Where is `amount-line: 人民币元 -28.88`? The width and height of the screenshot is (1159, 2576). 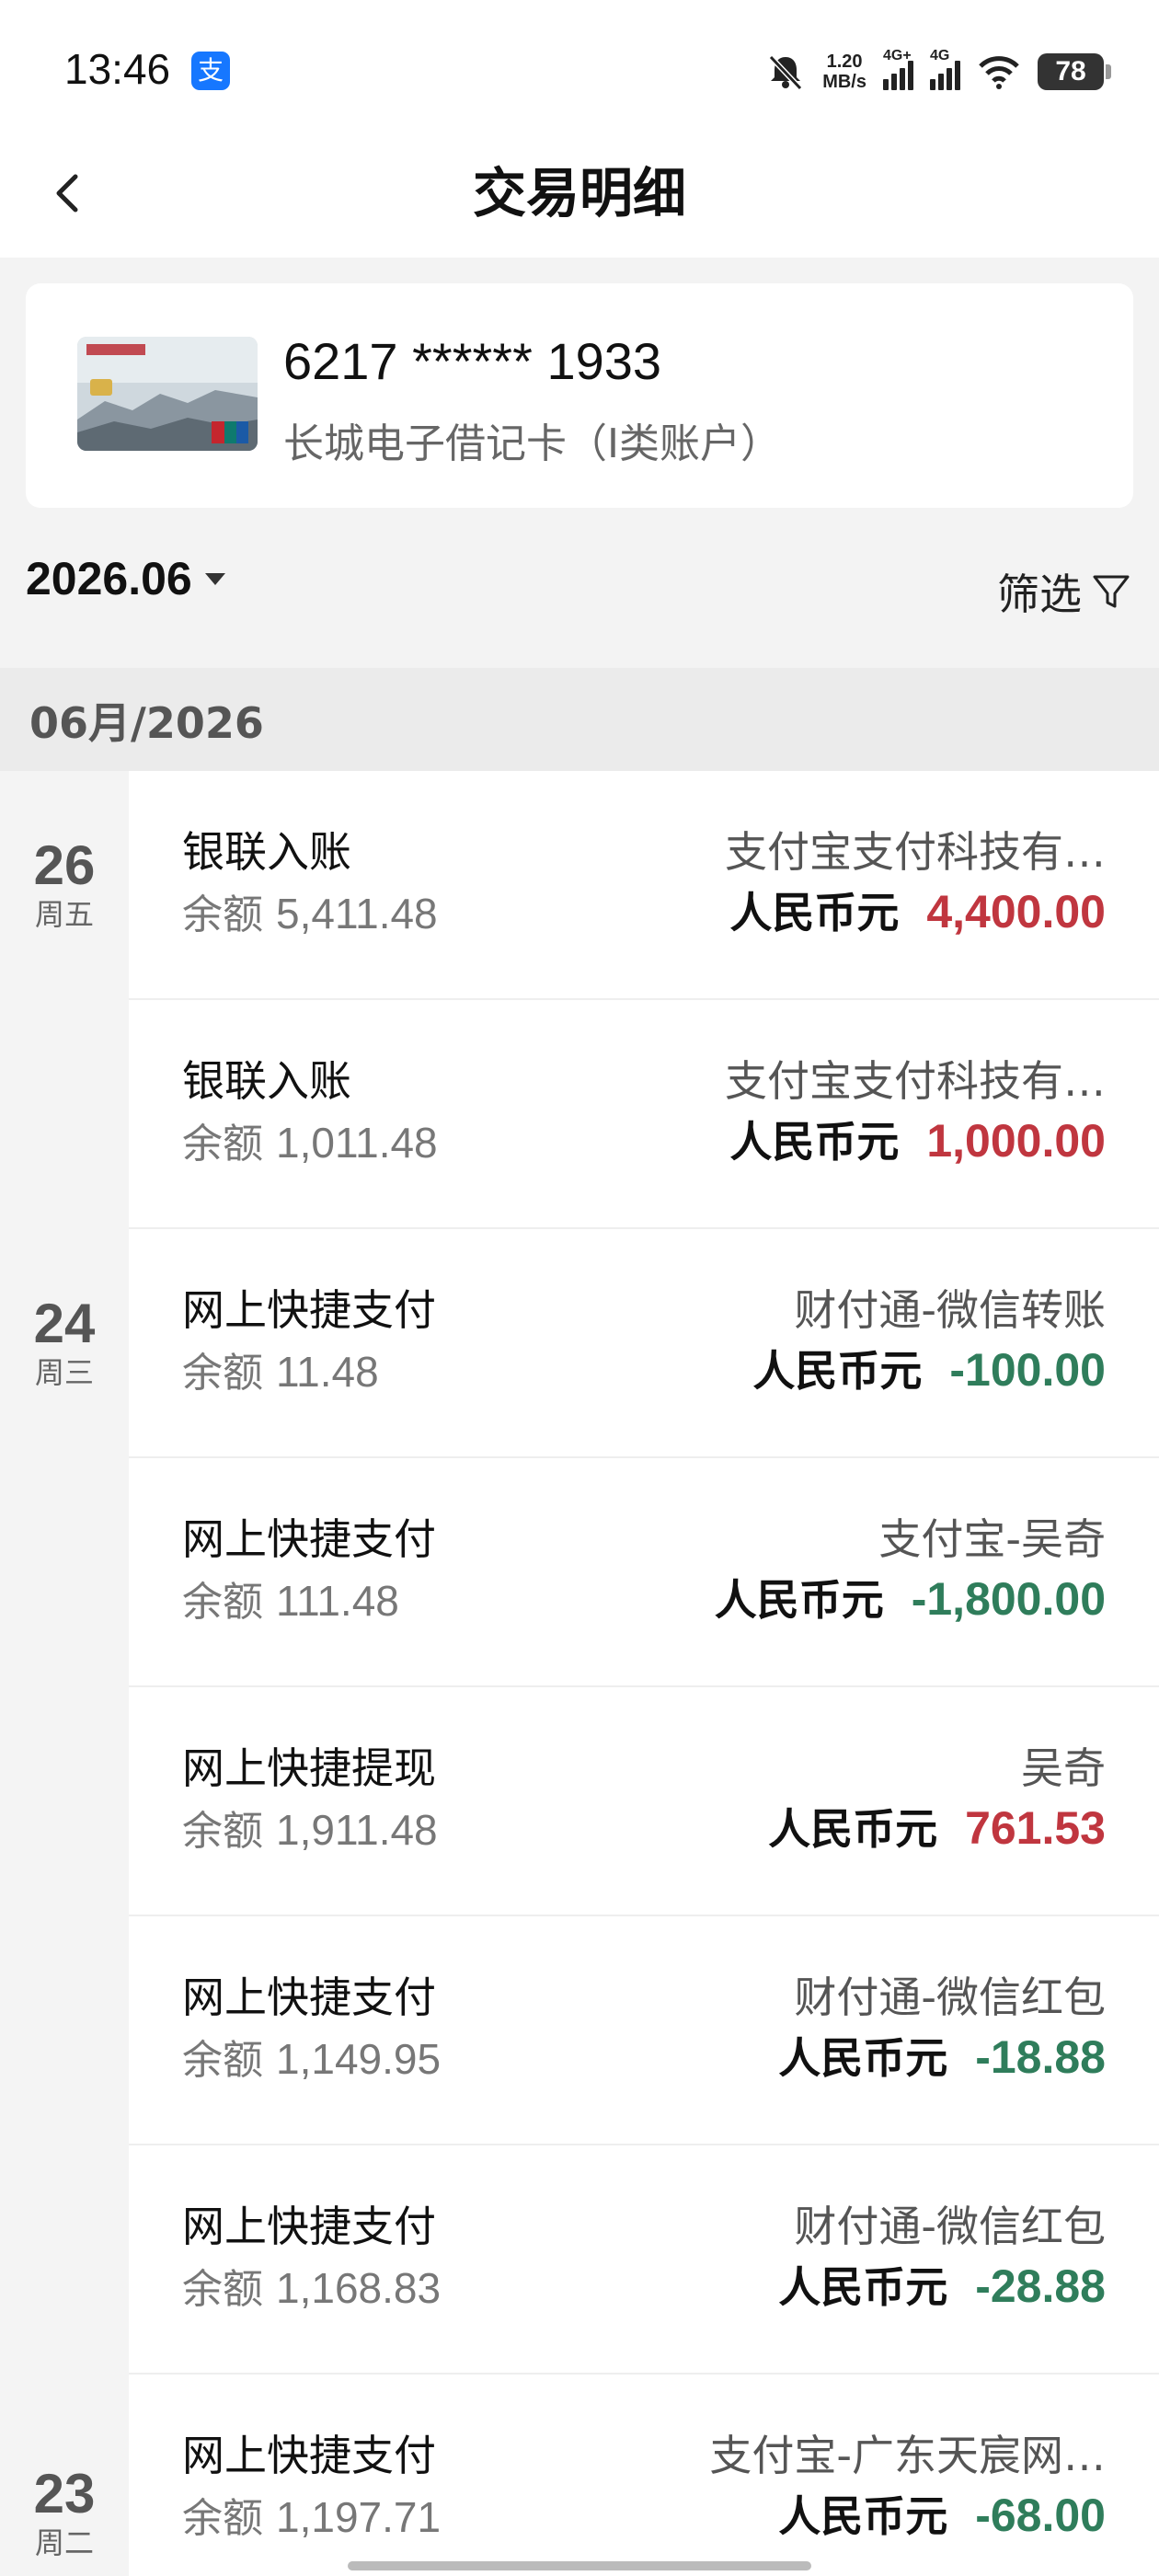 amount-line: 人民币元 -28.88 is located at coordinates (942, 2284).